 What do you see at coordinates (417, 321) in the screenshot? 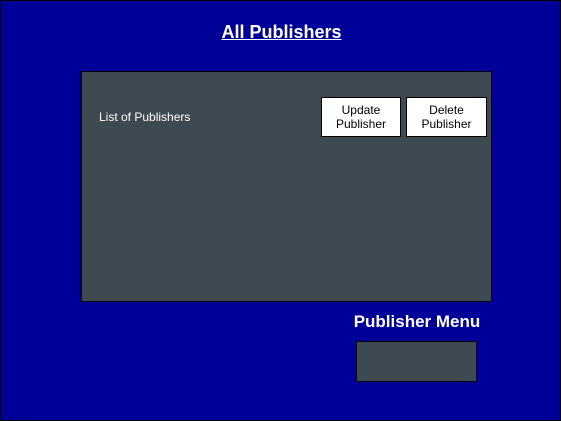
I see `publisher-menu-title: Publisher Menu` at bounding box center [417, 321].